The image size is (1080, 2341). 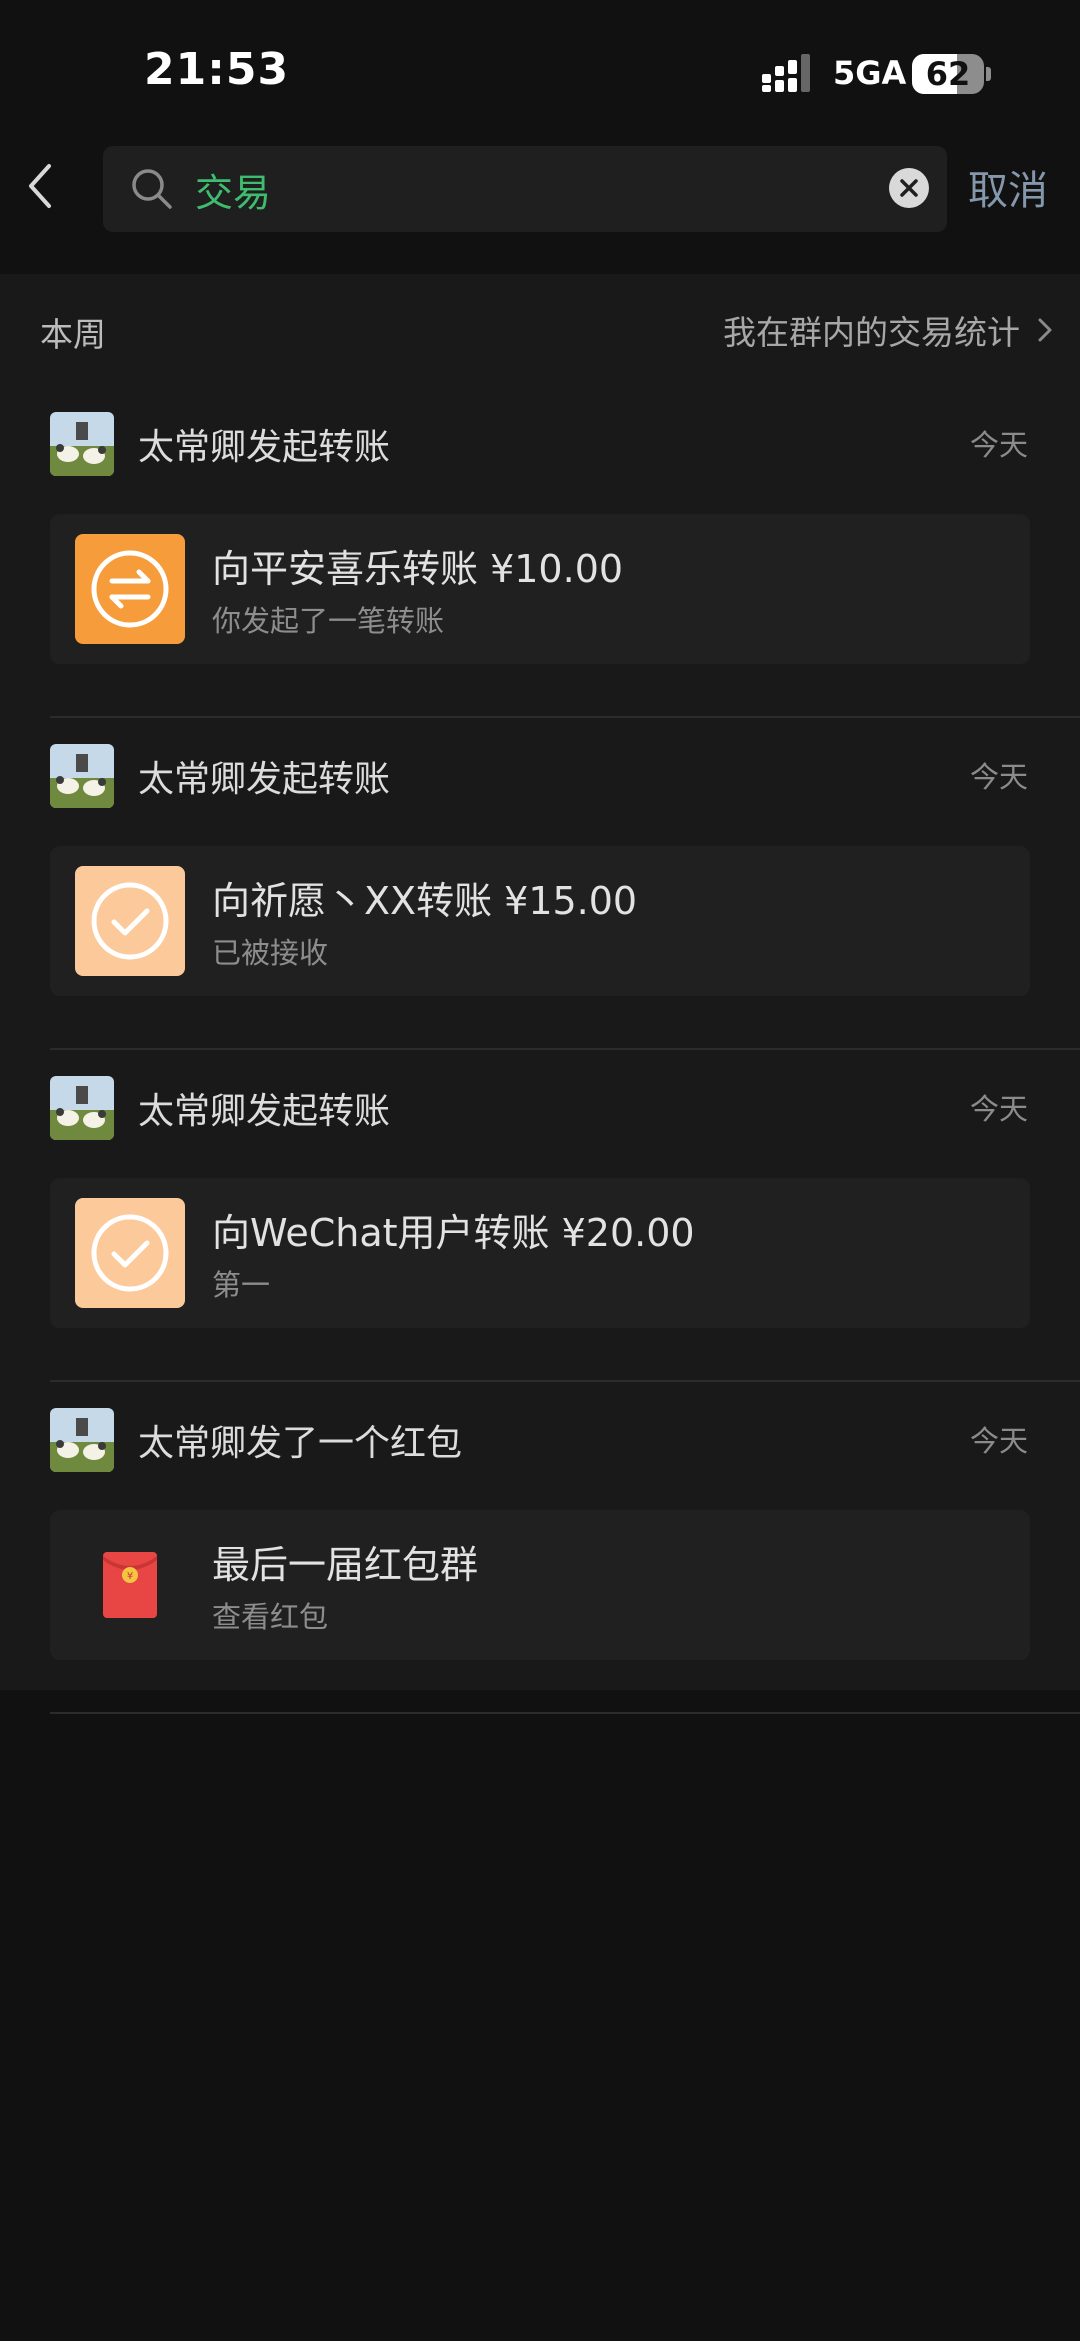 I want to click on battery-percent: 62, so click(x=948, y=74).